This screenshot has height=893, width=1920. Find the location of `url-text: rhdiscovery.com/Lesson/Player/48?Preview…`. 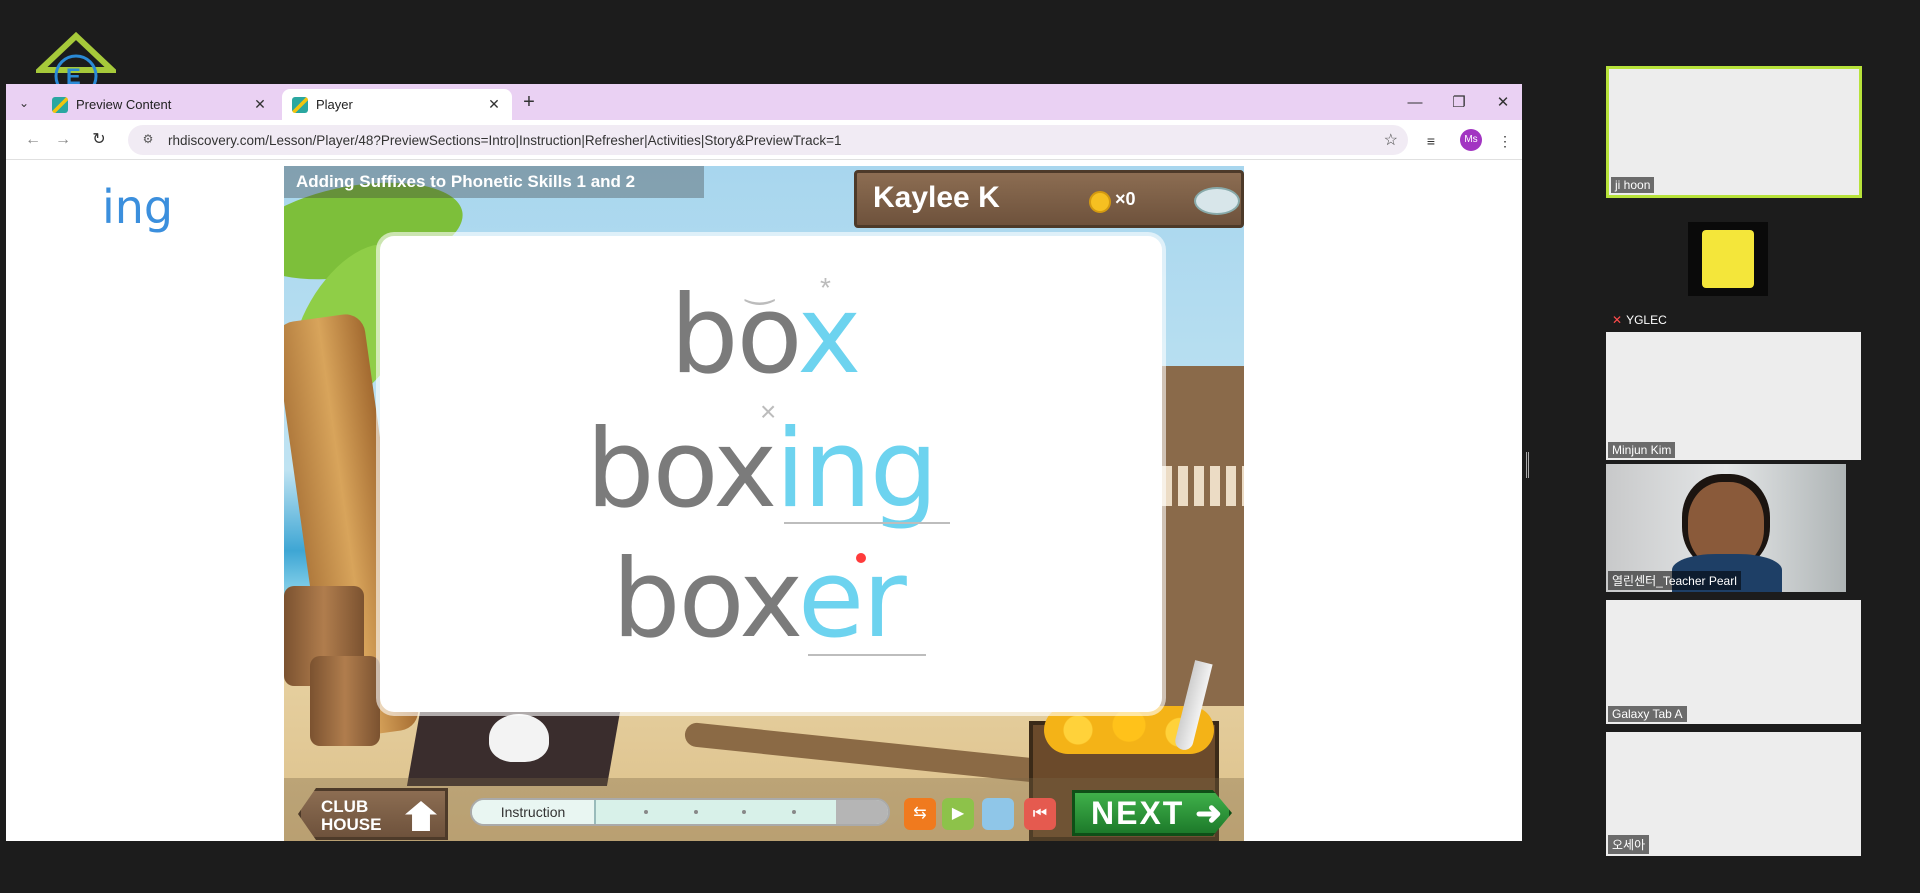

url-text: rhdiscovery.com/Lesson/Player/48?Preview… is located at coordinates (505, 140).